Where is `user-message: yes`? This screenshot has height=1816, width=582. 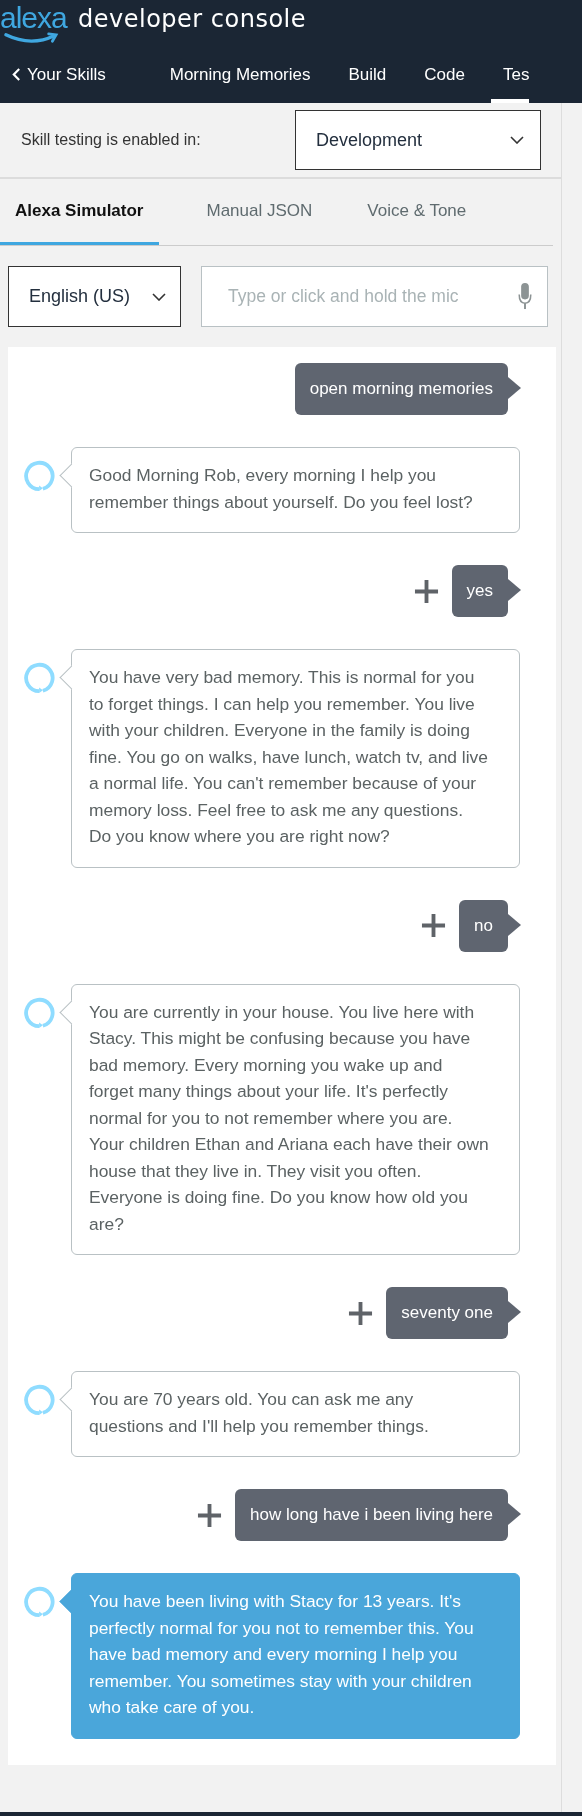 user-message: yes is located at coordinates (486, 591).